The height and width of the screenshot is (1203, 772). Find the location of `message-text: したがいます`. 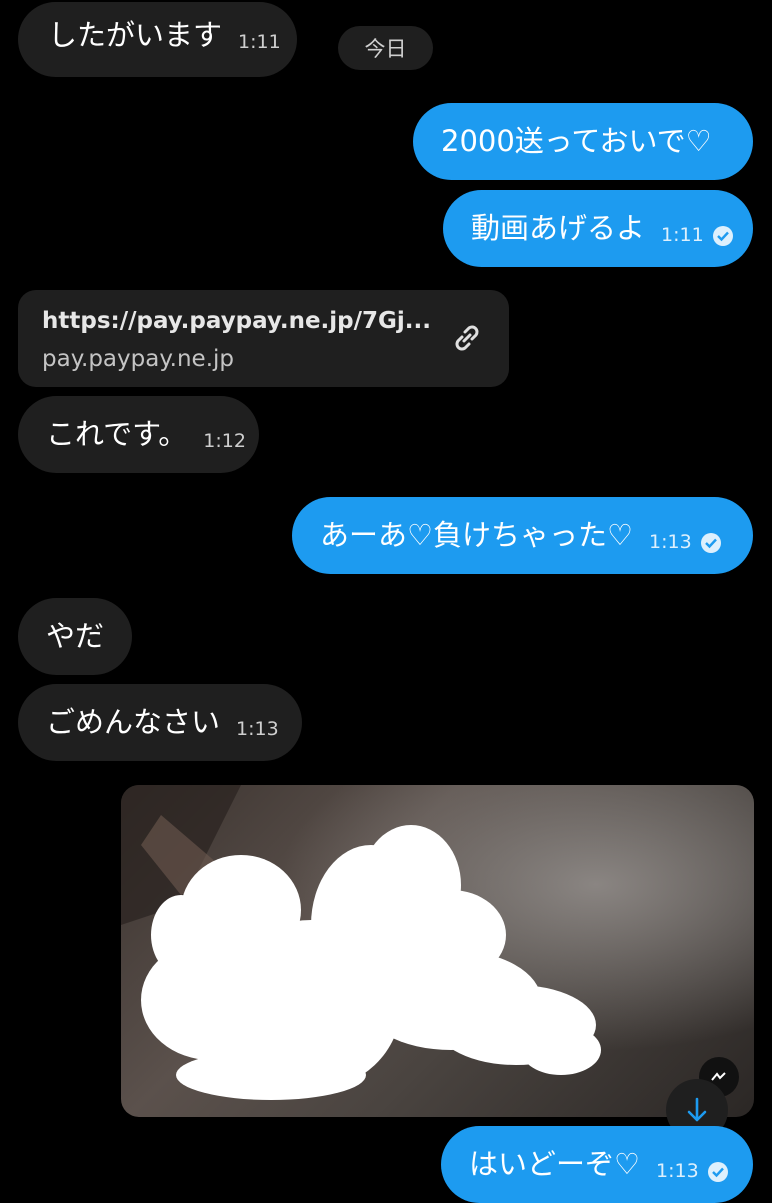

message-text: したがいます is located at coordinates (135, 35).